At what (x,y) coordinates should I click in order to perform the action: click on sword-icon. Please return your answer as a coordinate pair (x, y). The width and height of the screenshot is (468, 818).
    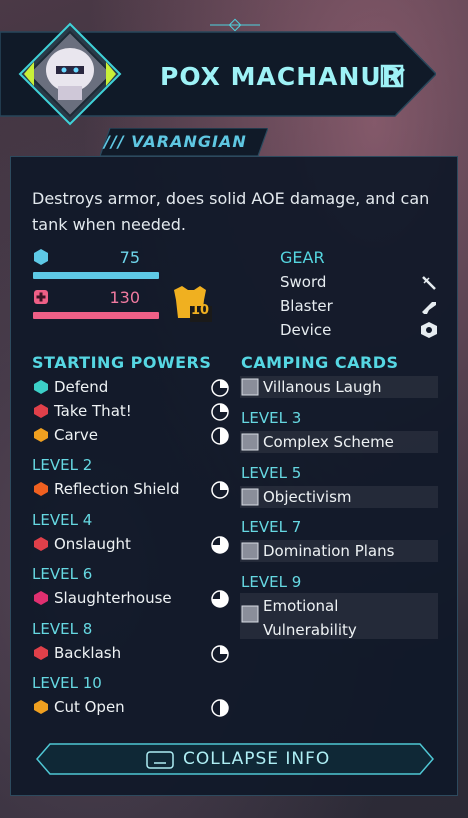
    Looking at the image, I should click on (429, 283).